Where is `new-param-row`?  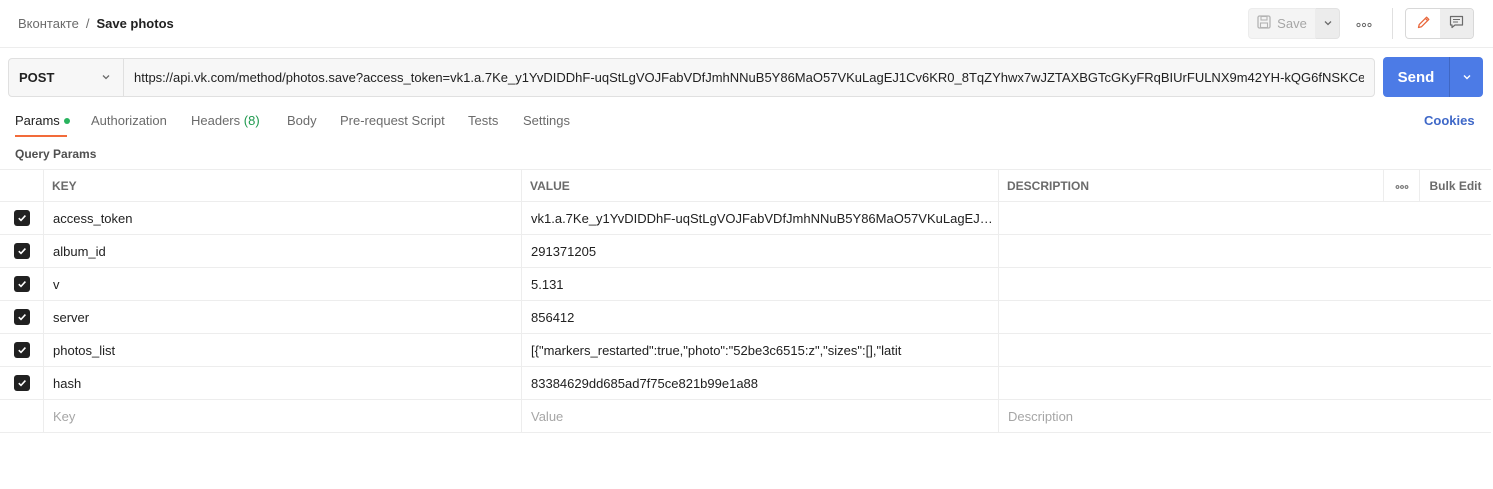
new-param-row is located at coordinates (745, 416).